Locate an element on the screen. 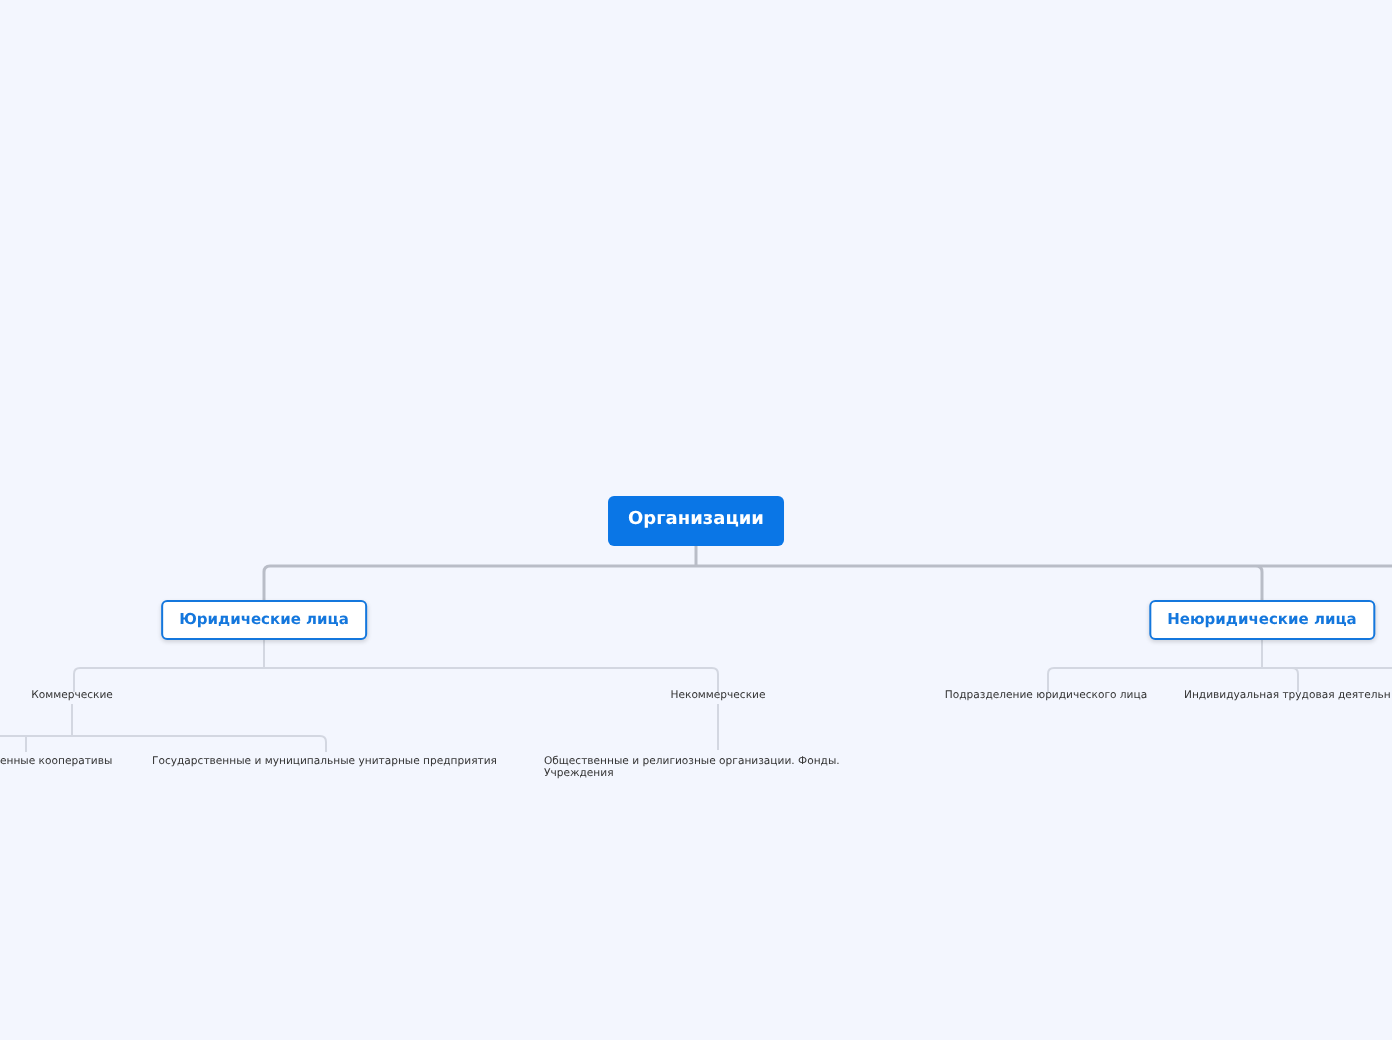  central-topic: Организации is located at coordinates (696, 521).